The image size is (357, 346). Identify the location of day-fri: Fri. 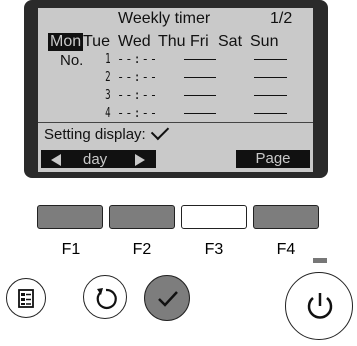
(199, 42).